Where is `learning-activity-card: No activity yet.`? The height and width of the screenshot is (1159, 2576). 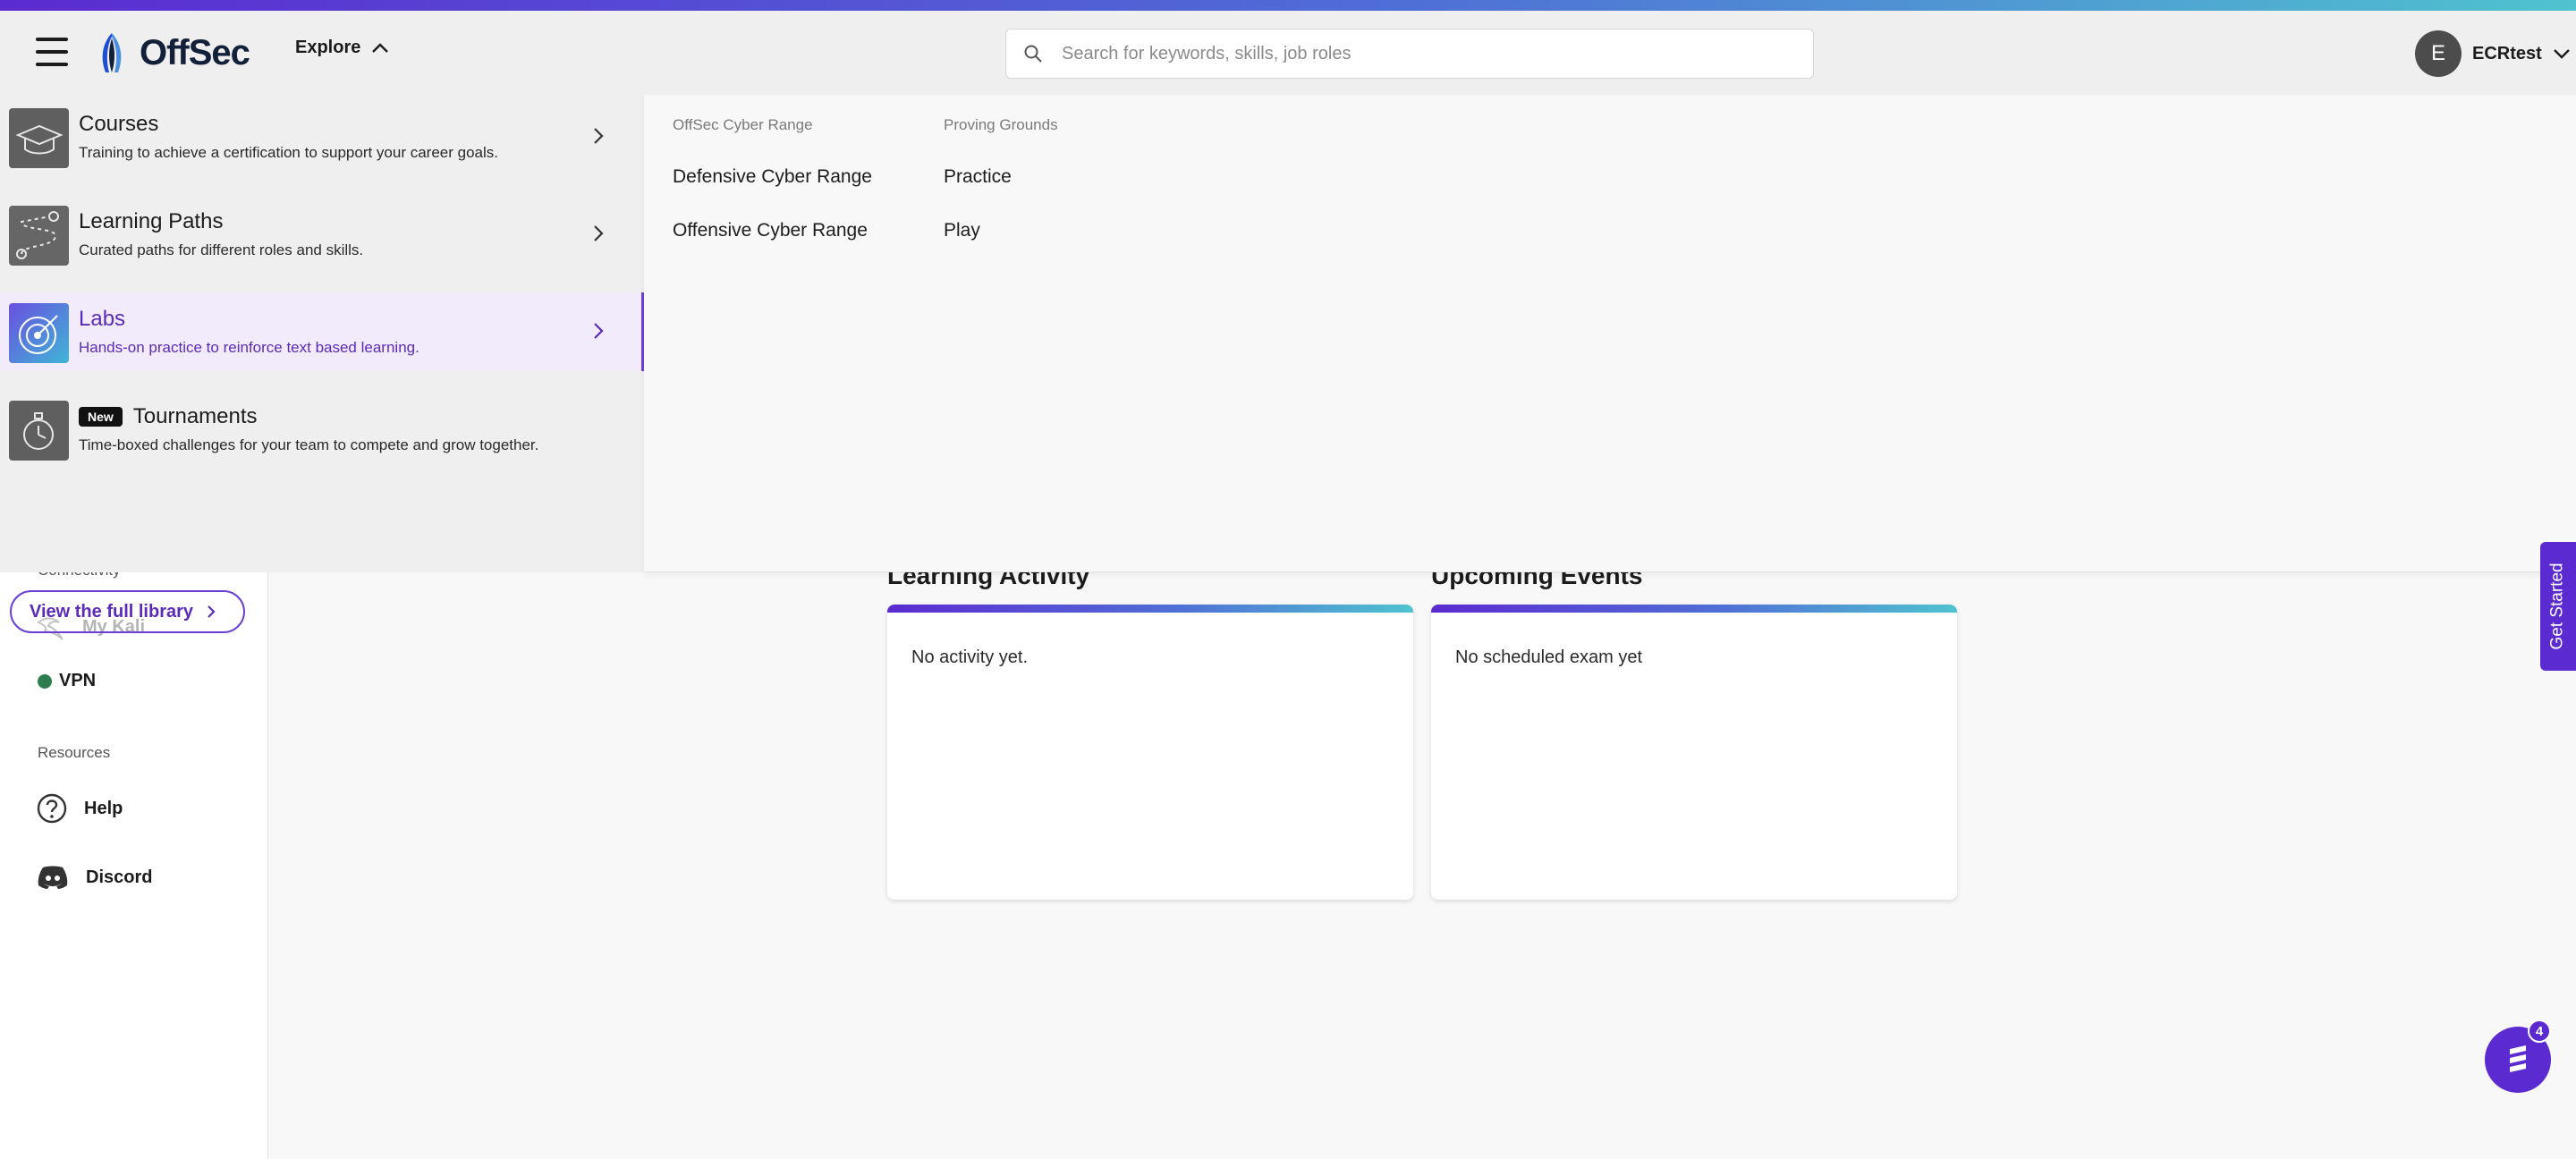
learning-activity-card: No activity yet. is located at coordinates (1150, 752).